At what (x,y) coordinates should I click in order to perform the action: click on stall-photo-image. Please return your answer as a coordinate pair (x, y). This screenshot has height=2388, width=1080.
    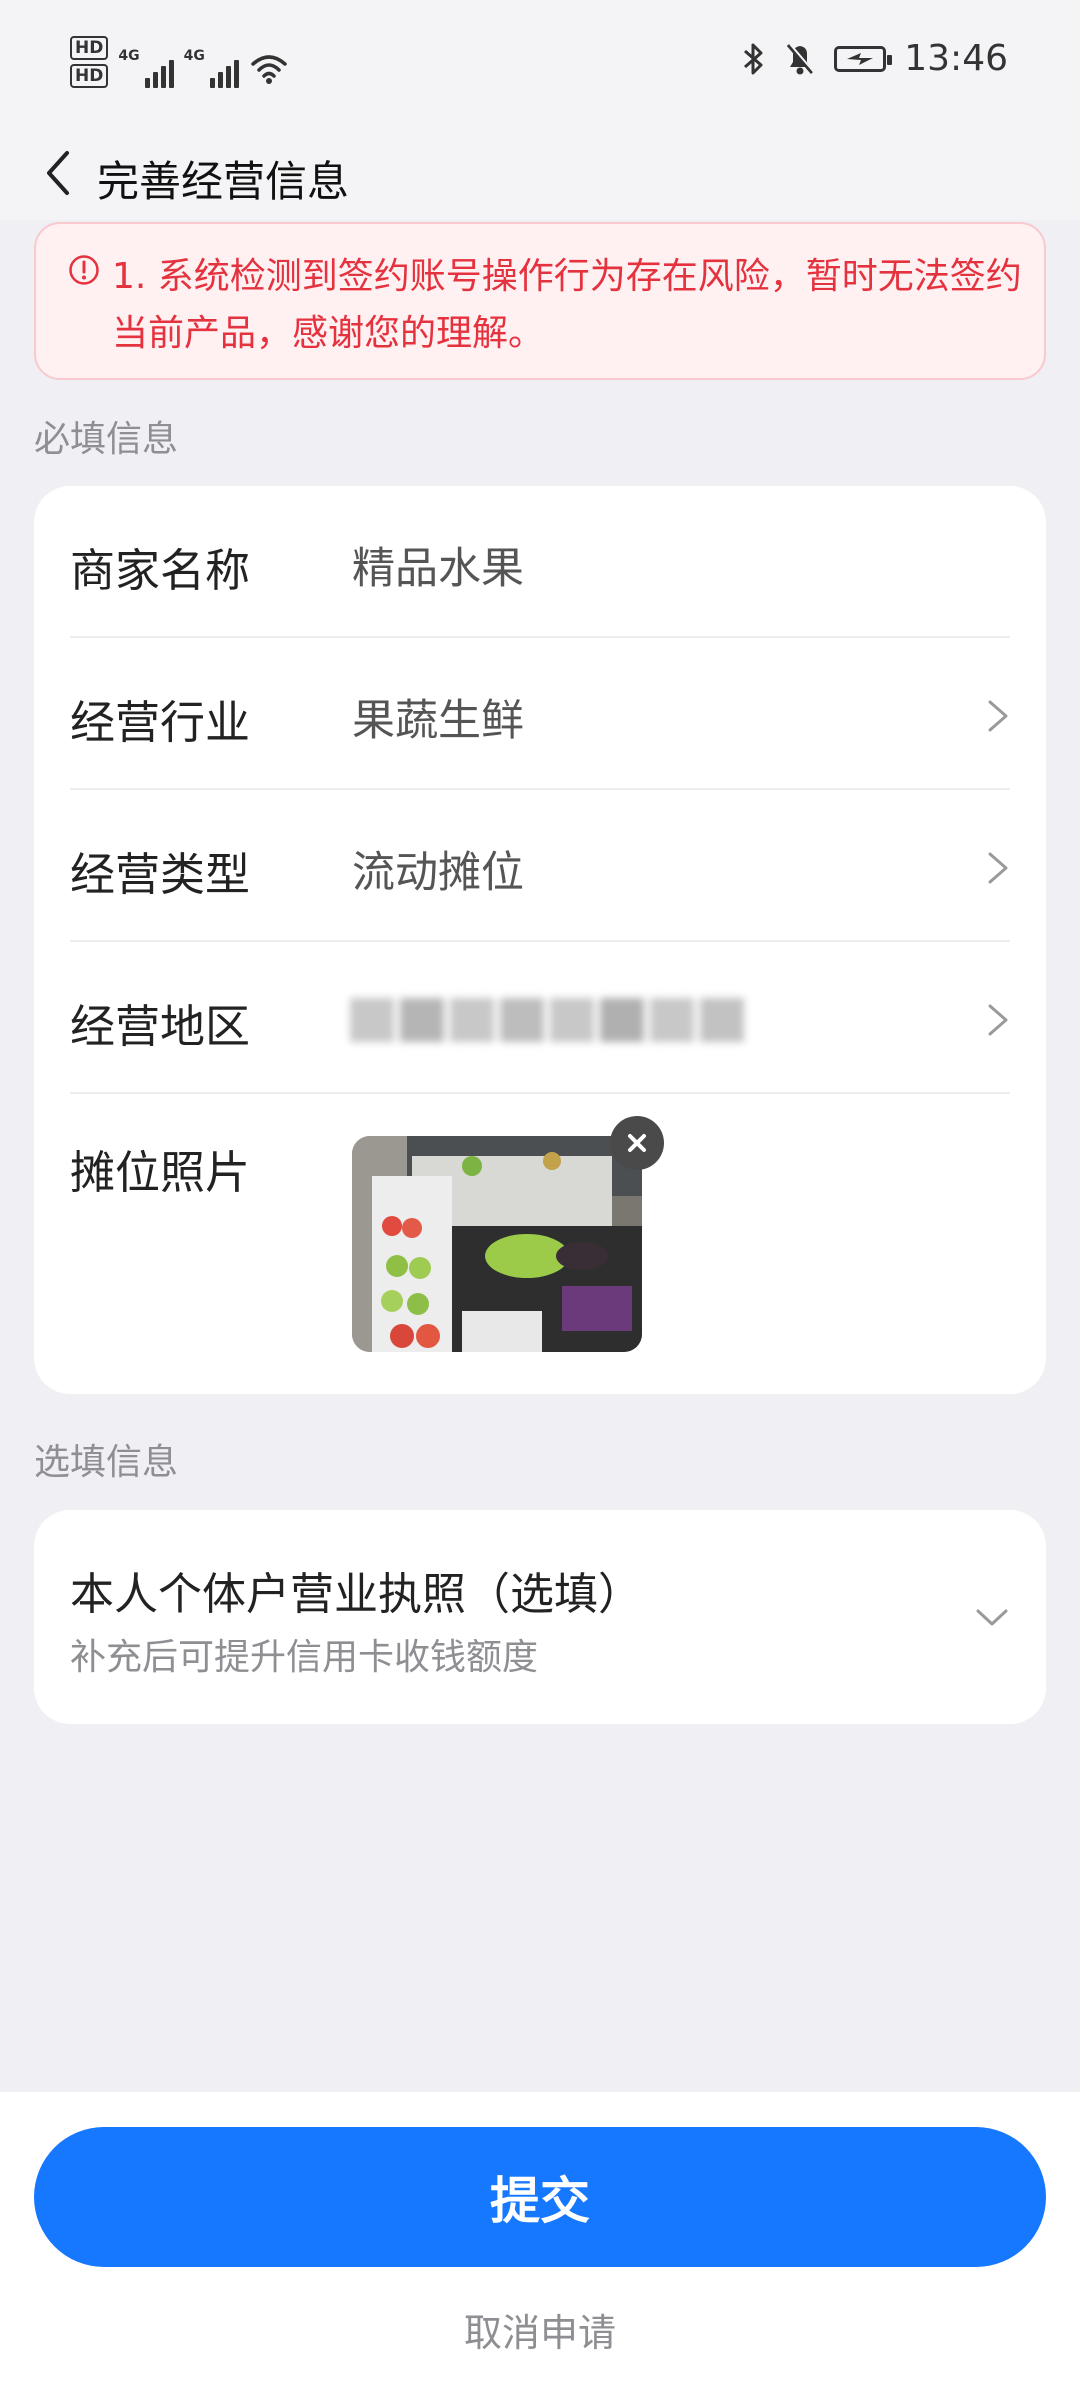
    Looking at the image, I should click on (497, 1244).